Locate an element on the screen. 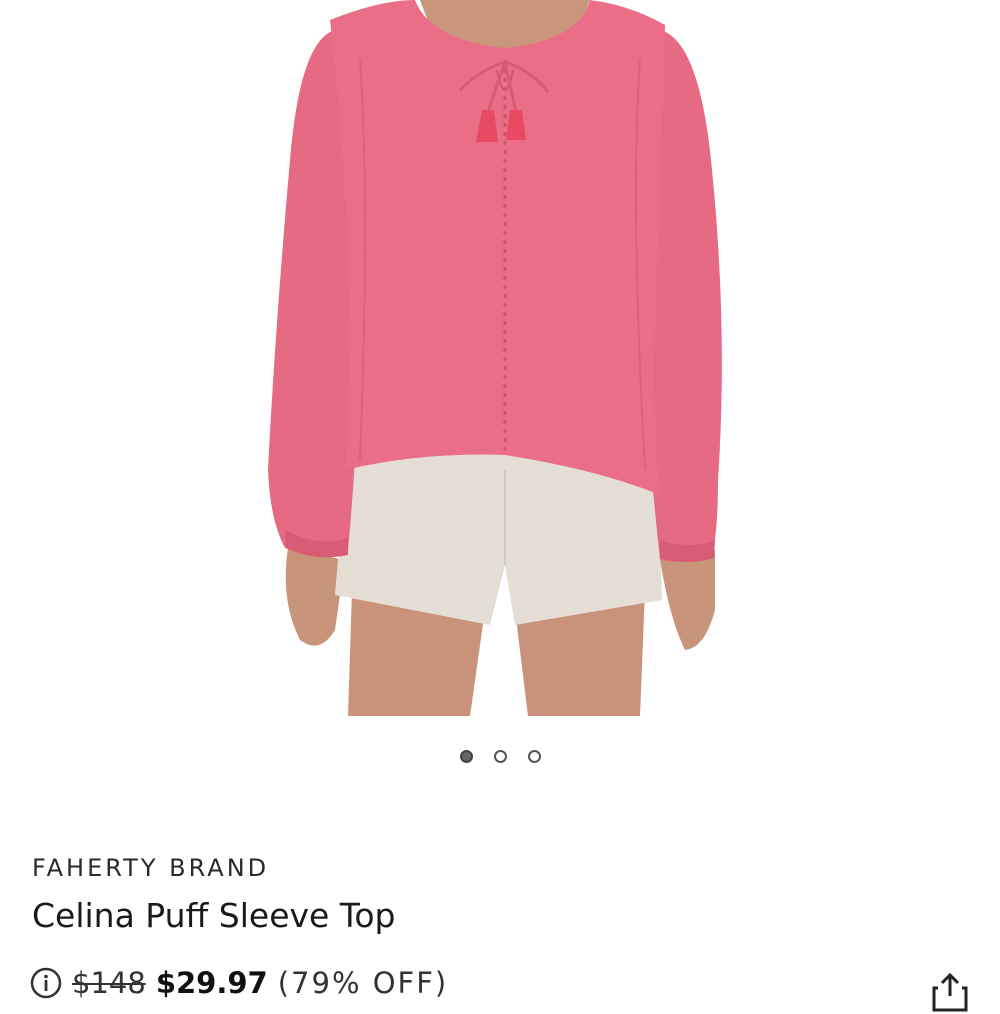 The width and height of the screenshot is (1000, 1014). product-title: Celina Puff Sleeve Top is located at coordinates (214, 915).